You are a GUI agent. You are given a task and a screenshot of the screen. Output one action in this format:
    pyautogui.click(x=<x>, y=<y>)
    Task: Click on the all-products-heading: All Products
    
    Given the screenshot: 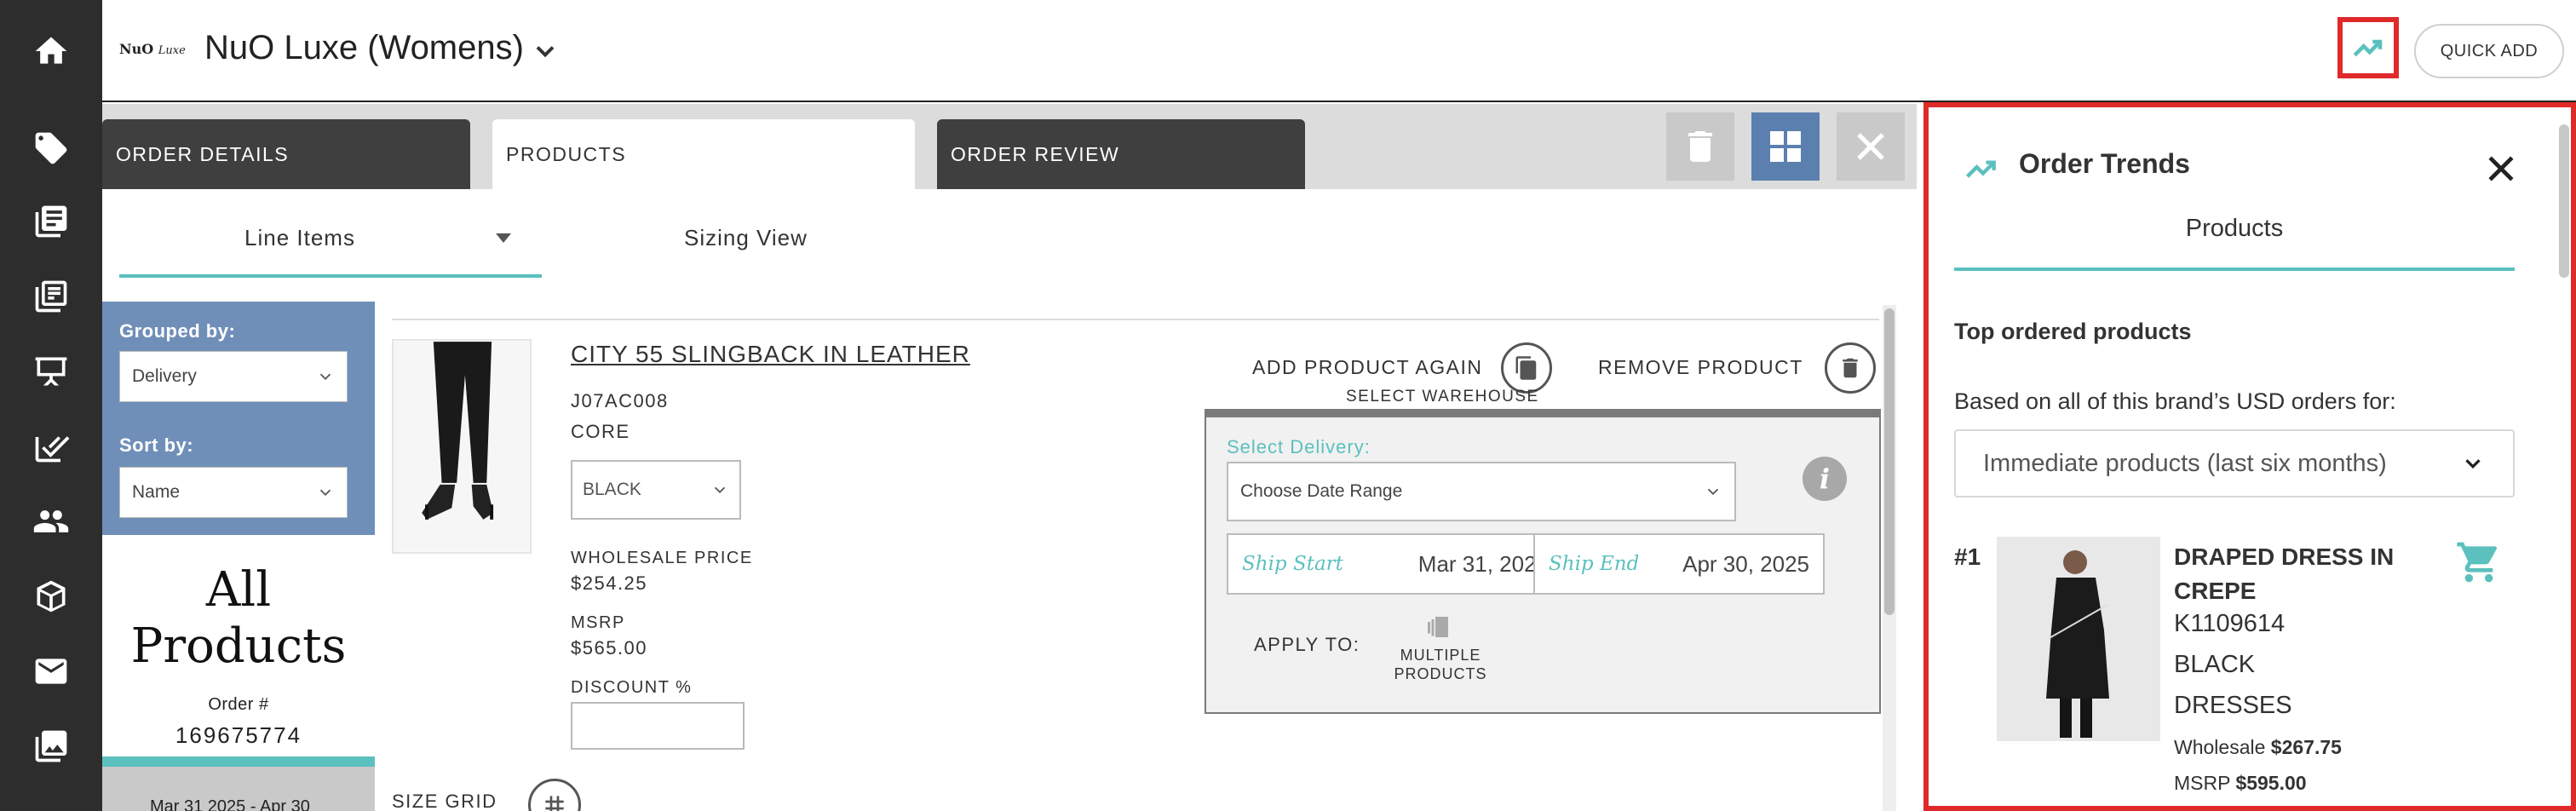 What is the action you would take?
    pyautogui.click(x=239, y=618)
    